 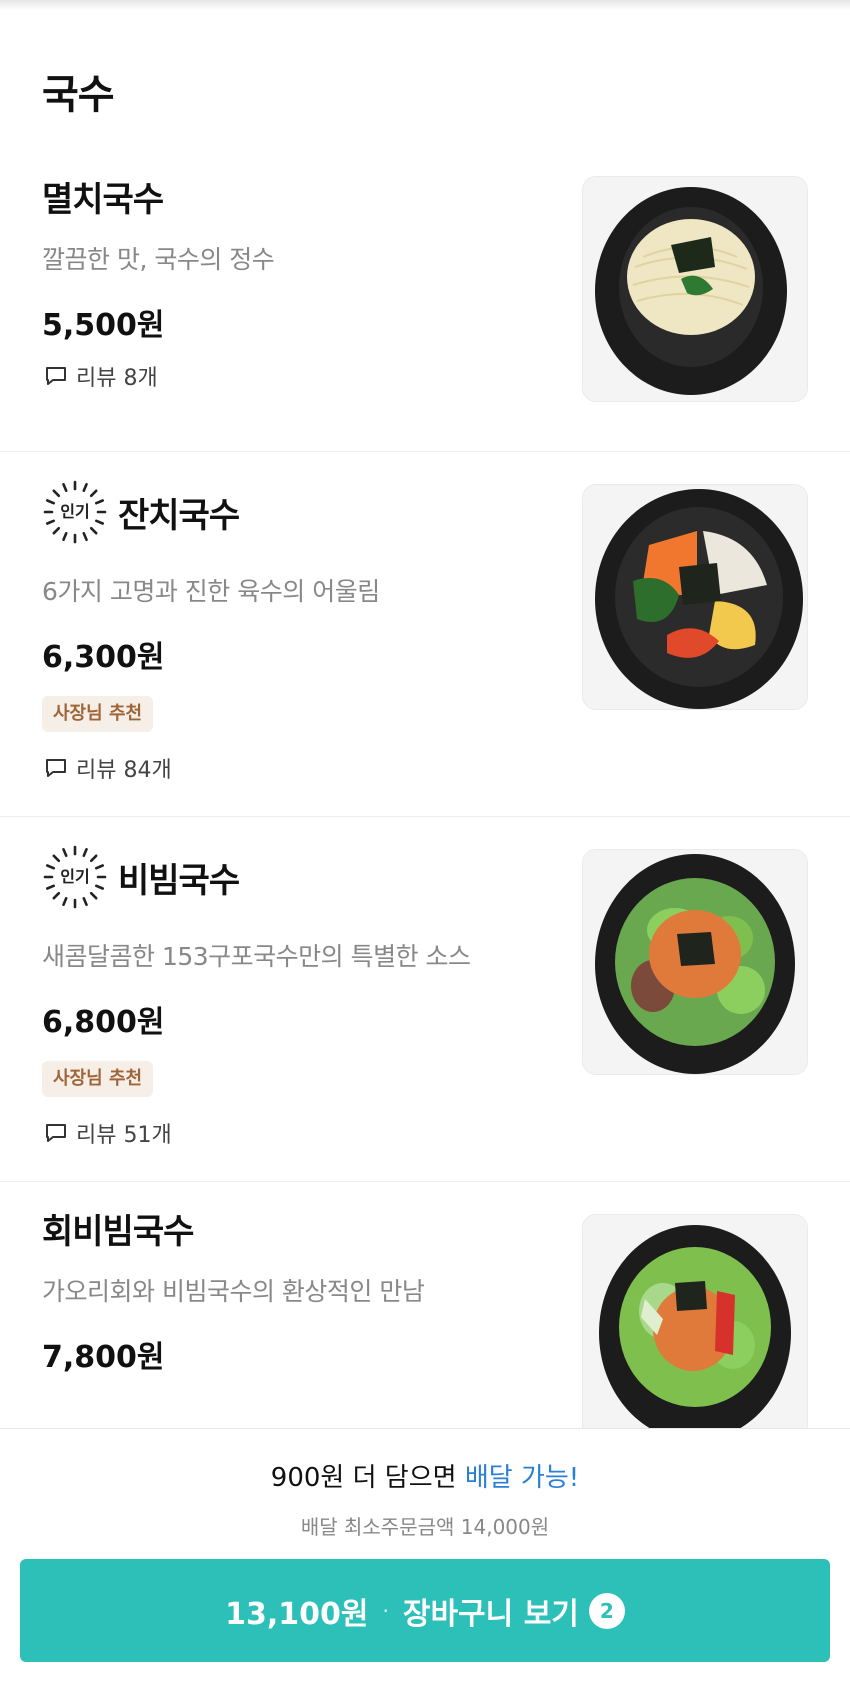 What do you see at coordinates (118, 1232) in the screenshot?
I see `item-name: 회비빔국수` at bounding box center [118, 1232].